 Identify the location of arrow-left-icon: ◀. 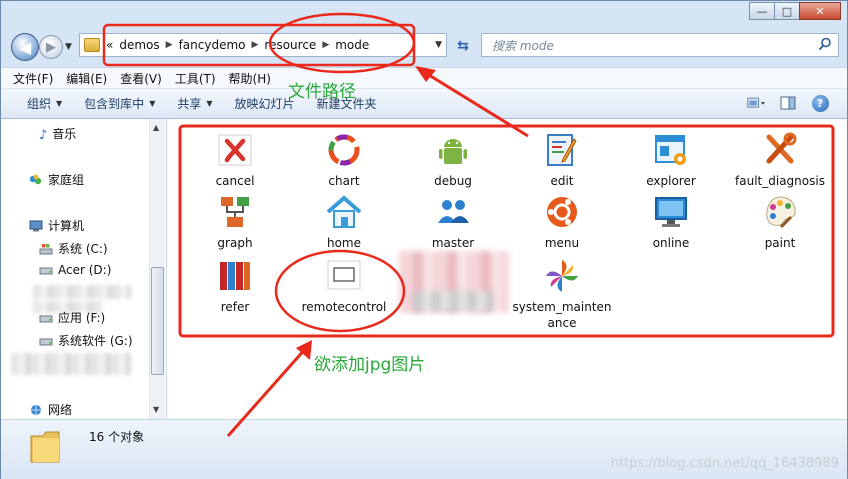
(25, 47).